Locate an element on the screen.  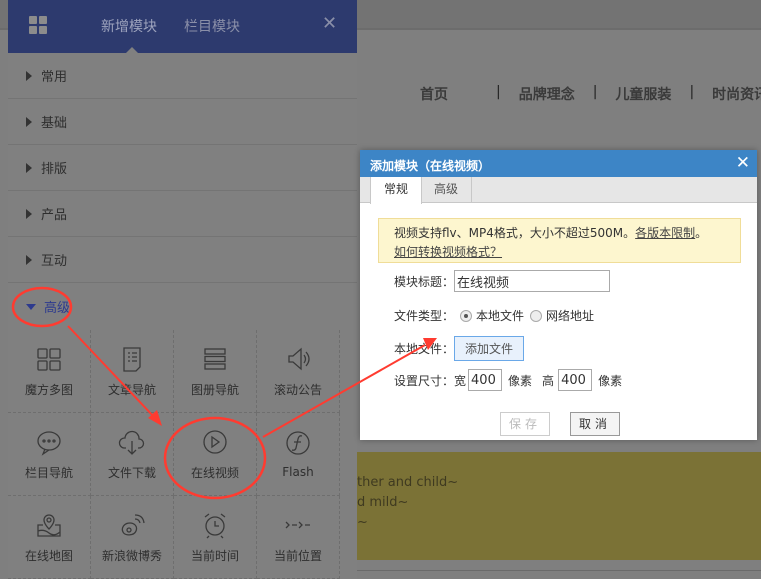
module-chat-bubble: 栏目导航 is located at coordinates (49, 454).